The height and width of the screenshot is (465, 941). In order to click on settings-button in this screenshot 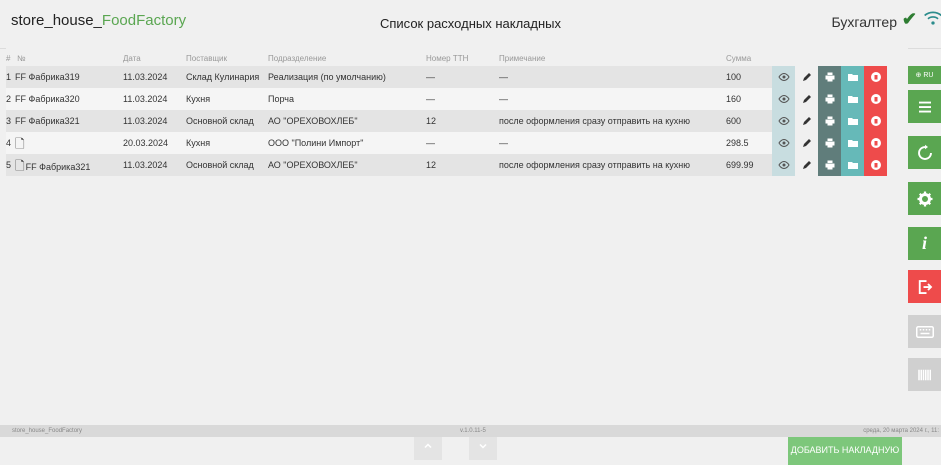, I will do `click(924, 198)`.